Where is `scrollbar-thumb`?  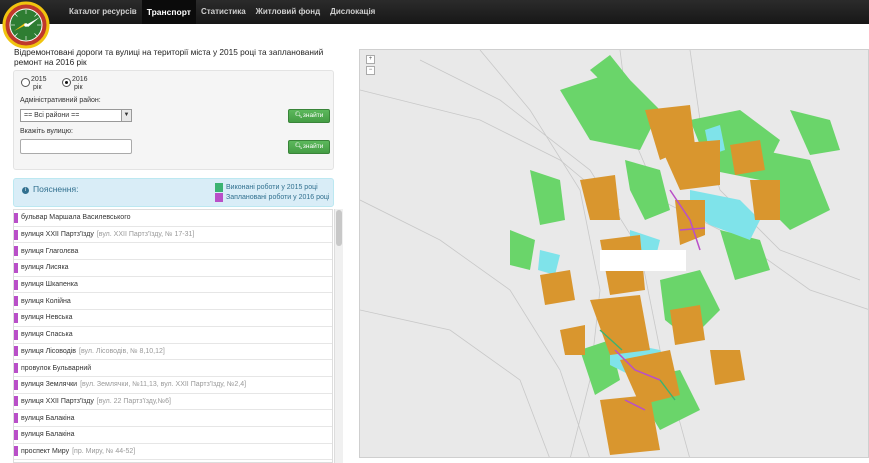 scrollbar-thumb is located at coordinates (339, 228).